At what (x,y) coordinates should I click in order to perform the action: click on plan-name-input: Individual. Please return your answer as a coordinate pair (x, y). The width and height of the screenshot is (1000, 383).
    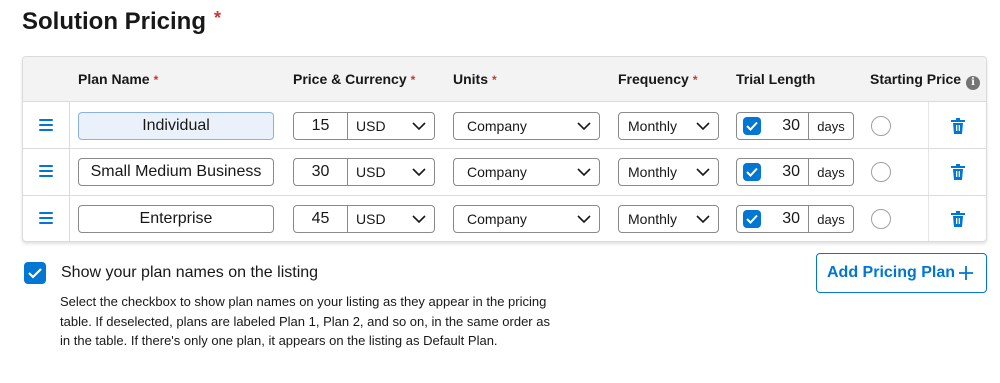
    Looking at the image, I should click on (176, 126).